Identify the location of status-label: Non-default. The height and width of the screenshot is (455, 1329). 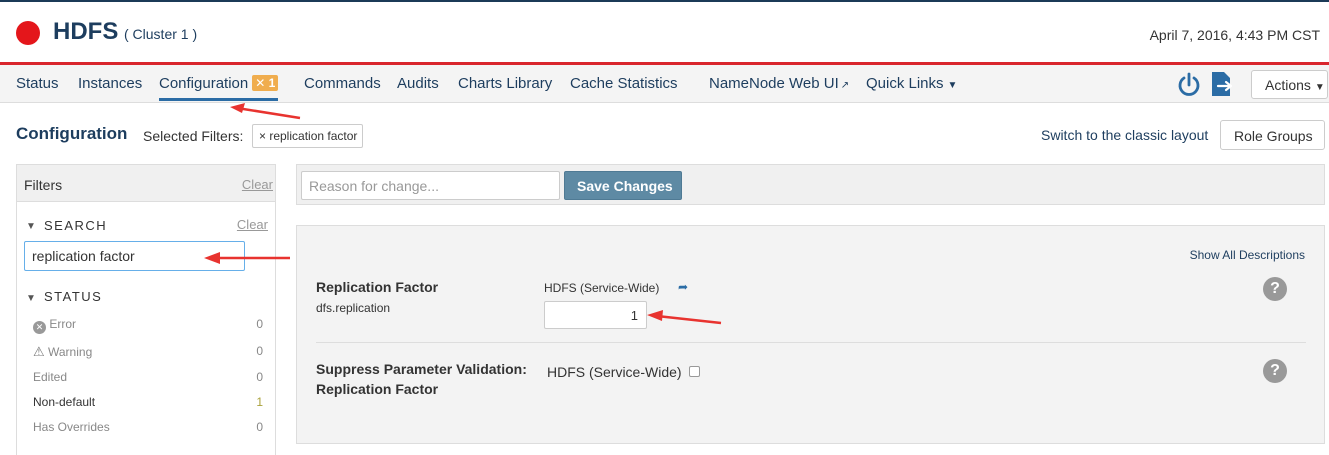
(64, 402).